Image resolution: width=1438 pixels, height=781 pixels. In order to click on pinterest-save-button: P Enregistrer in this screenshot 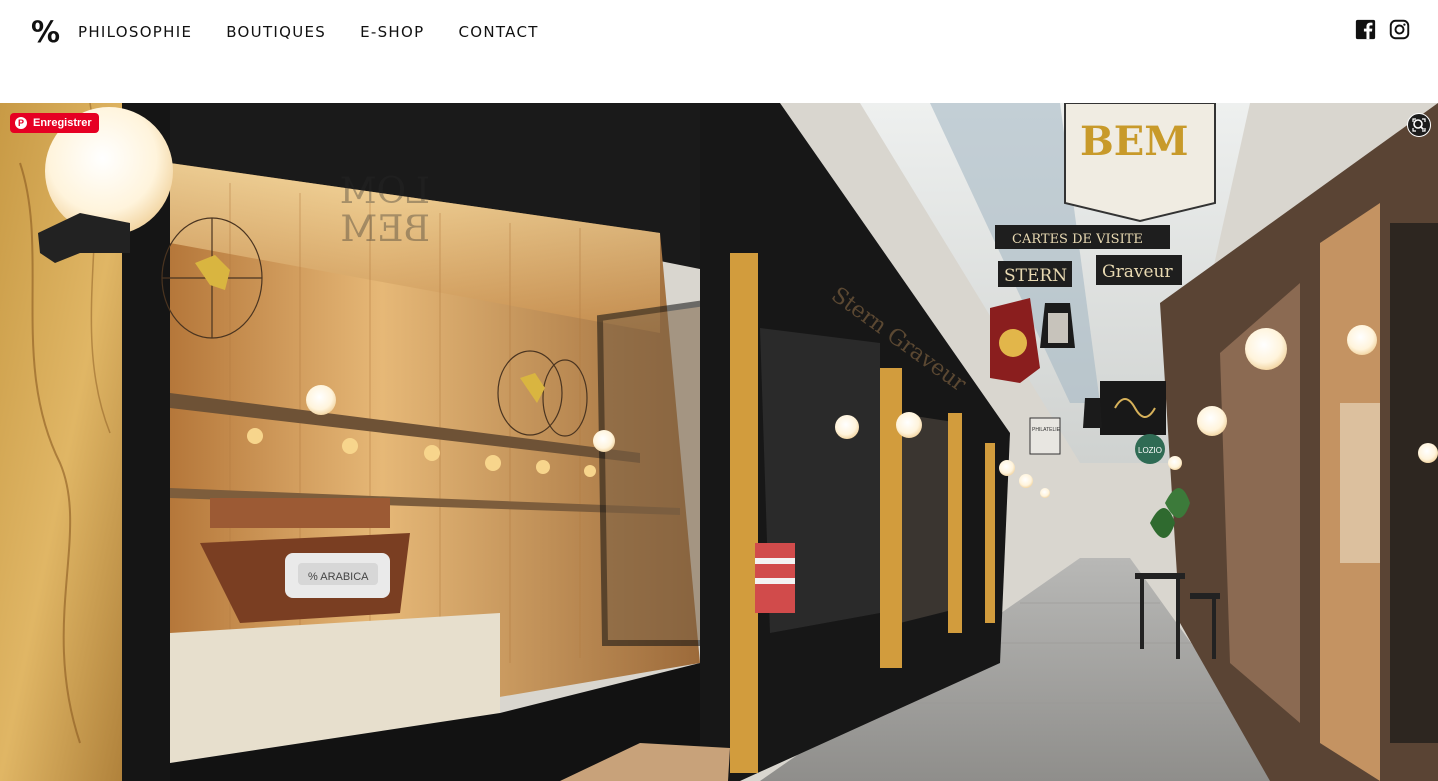, I will do `click(54, 123)`.